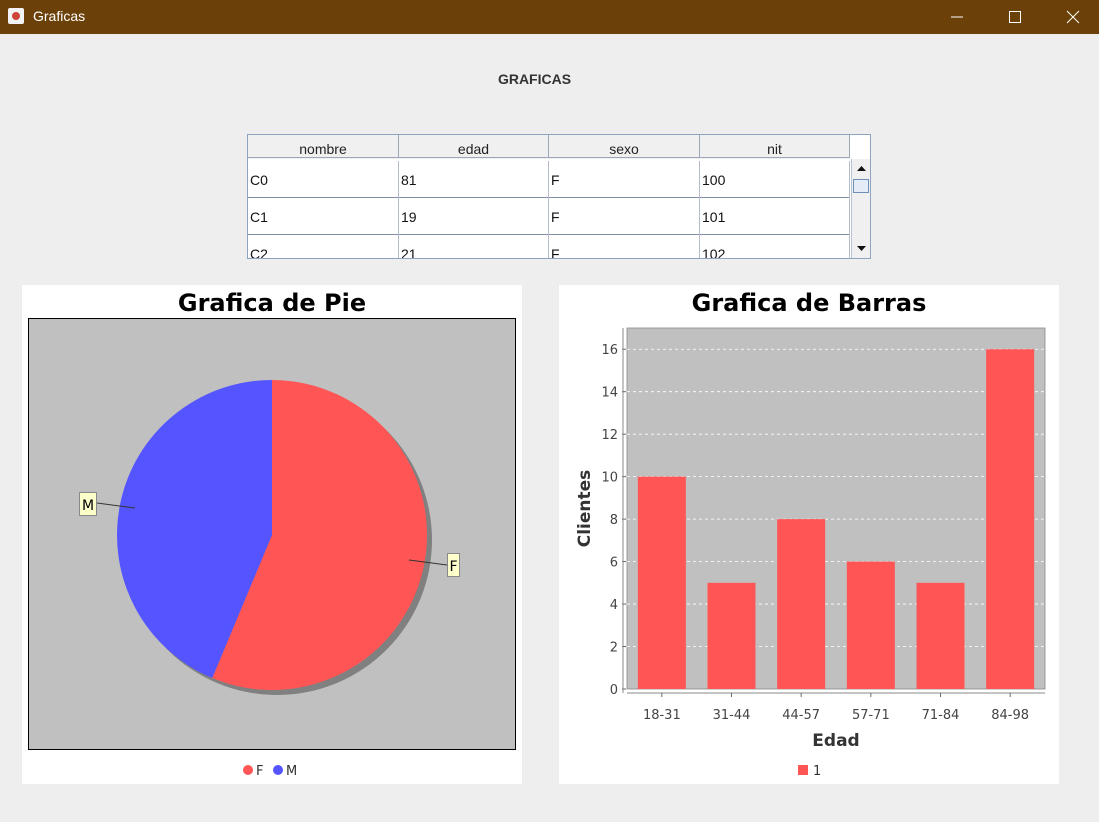 The image size is (1099, 822). I want to click on cell-edad: 81, so click(474, 179).